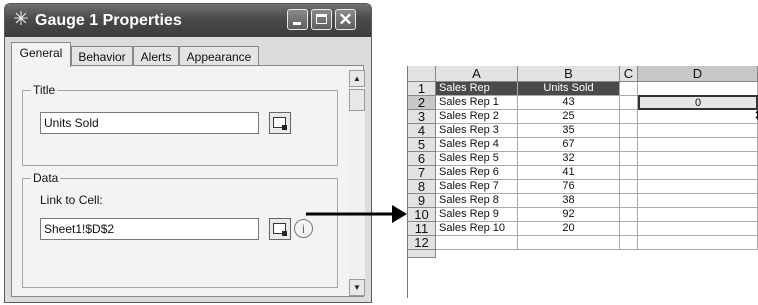 Image resolution: width=758 pixels, height=305 pixels. What do you see at coordinates (569, 187) in the screenshot?
I see `cell: 76` at bounding box center [569, 187].